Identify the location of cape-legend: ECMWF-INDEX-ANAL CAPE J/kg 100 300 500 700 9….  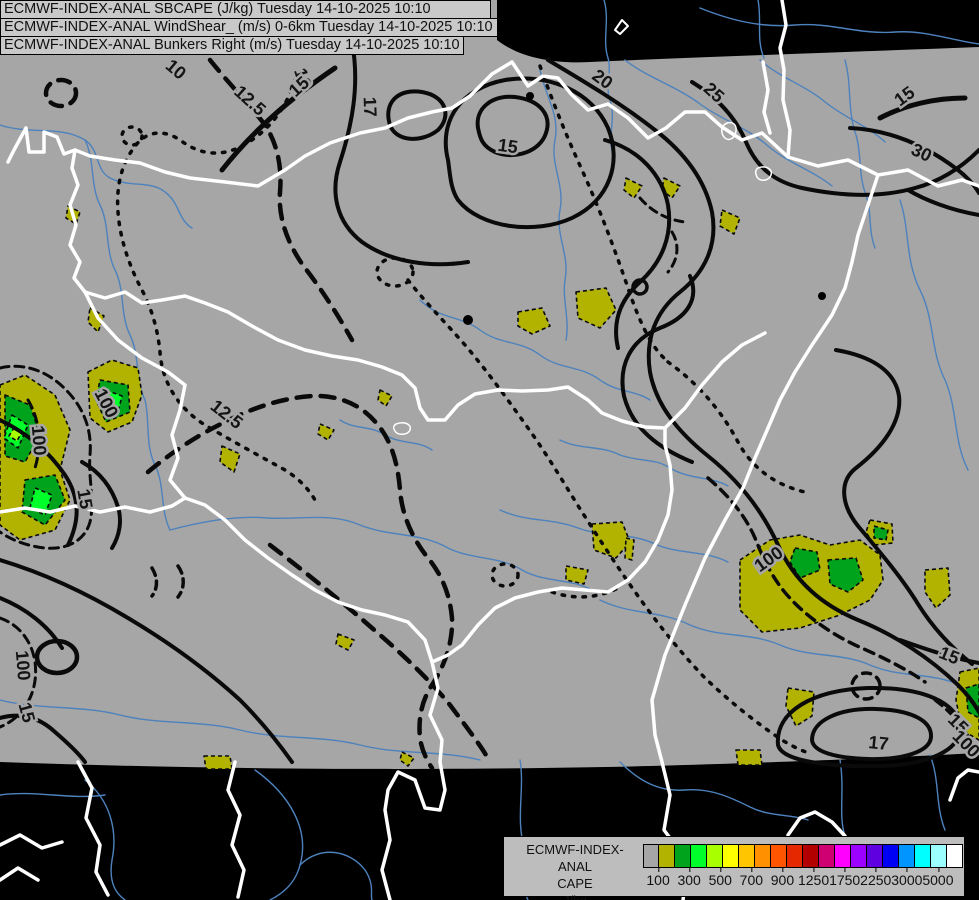
(734, 868).